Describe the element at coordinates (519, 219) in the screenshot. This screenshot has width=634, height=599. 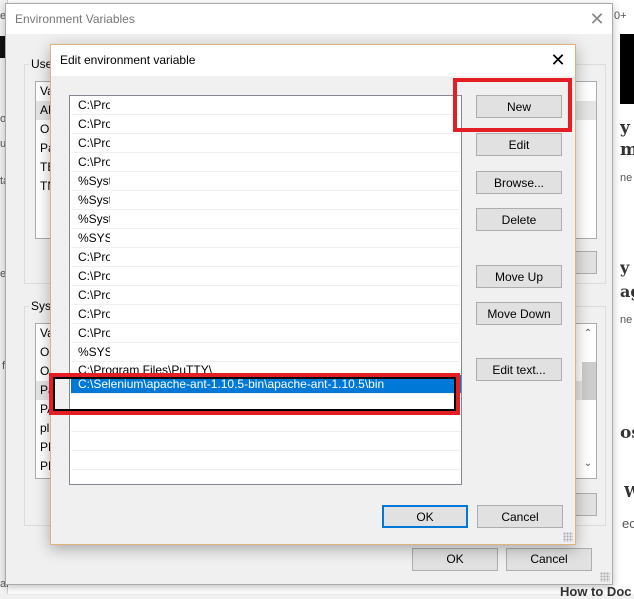
I see `delete-button: Delete` at that location.